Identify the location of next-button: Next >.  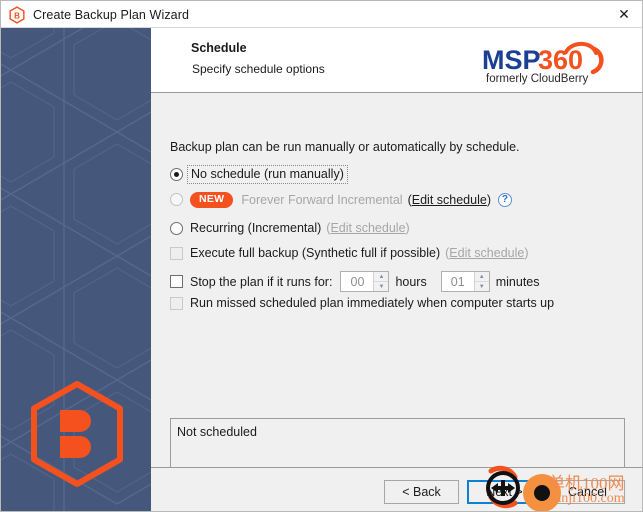
(504, 492).